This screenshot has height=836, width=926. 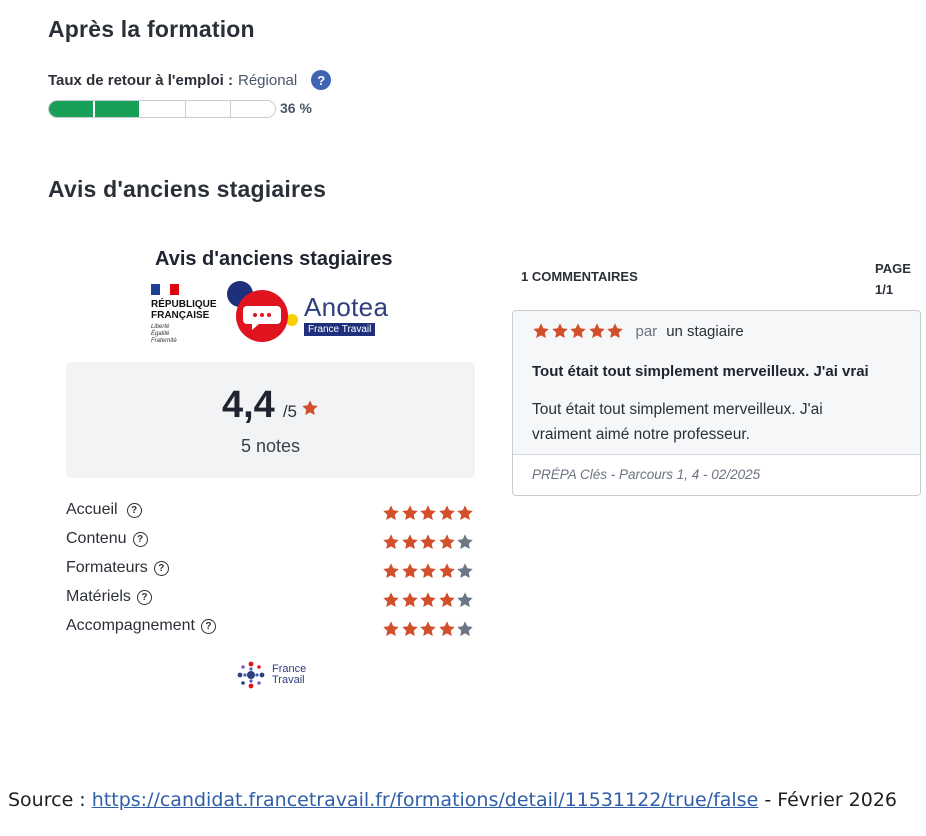 I want to click on employment-rate-scope: Régional, so click(x=268, y=80).